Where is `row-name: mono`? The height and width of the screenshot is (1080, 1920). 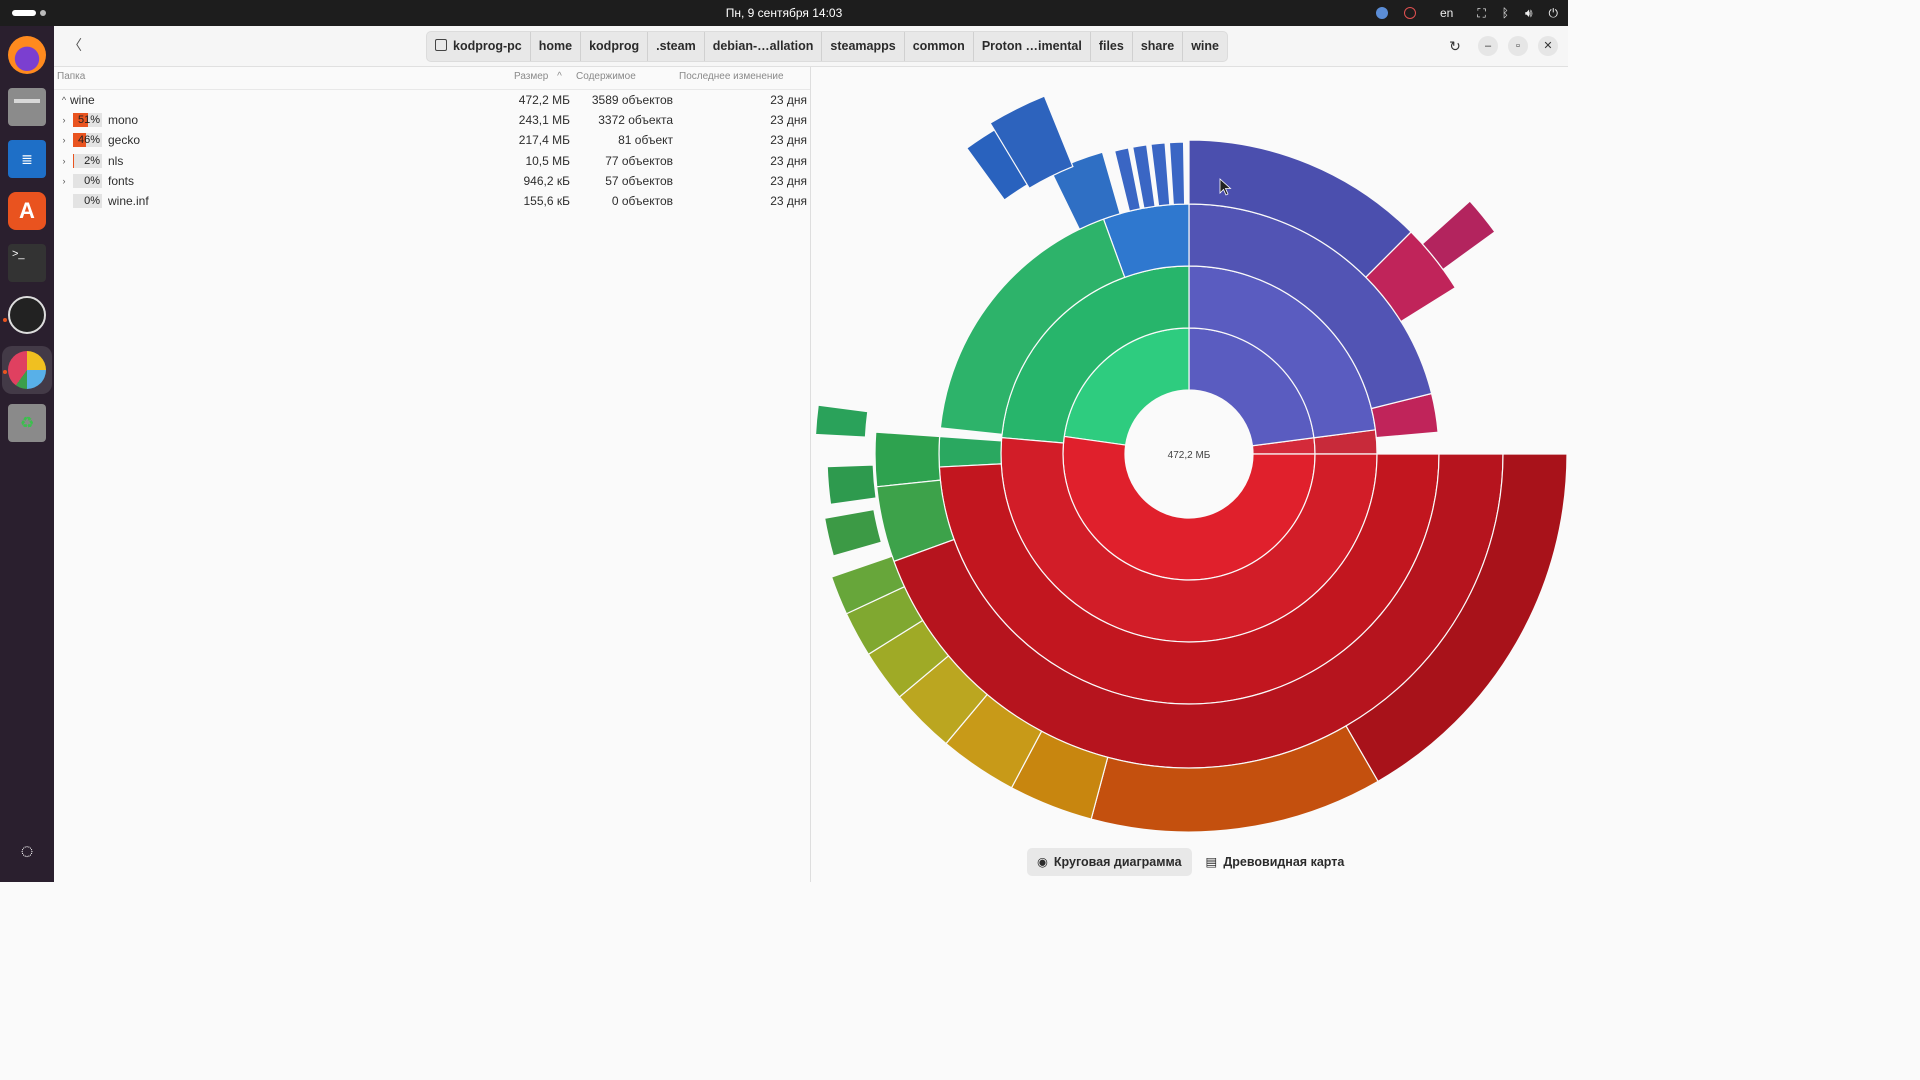
row-name: mono is located at coordinates (123, 120).